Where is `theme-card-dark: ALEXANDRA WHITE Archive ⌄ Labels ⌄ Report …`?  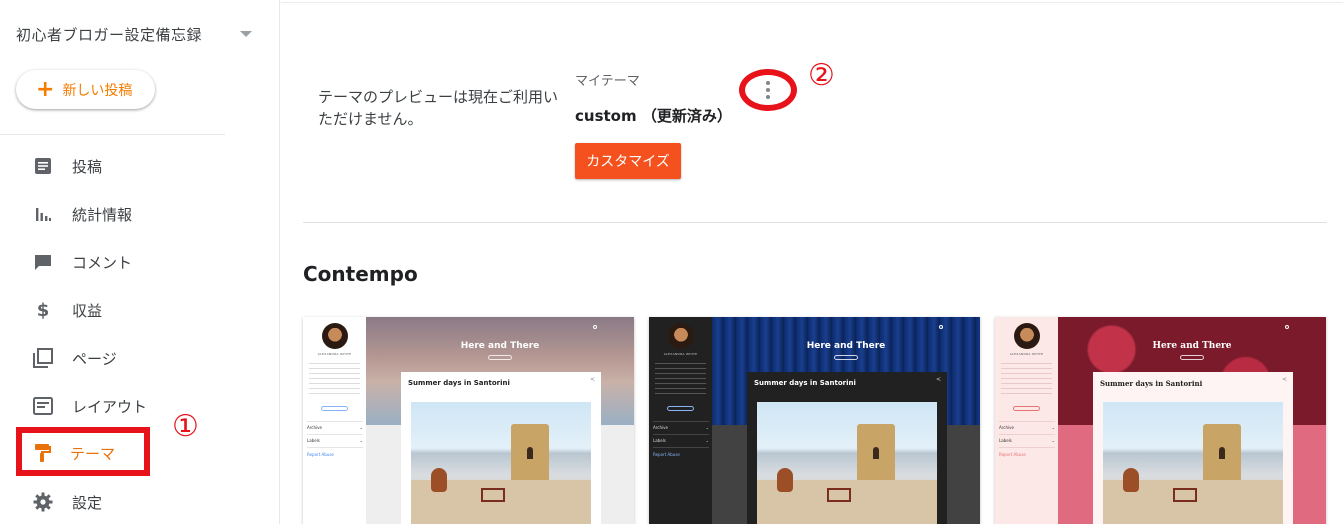
theme-card-dark: ALEXANDRA WHITE Archive ⌄ Labels ⌄ Report … is located at coordinates (814, 420).